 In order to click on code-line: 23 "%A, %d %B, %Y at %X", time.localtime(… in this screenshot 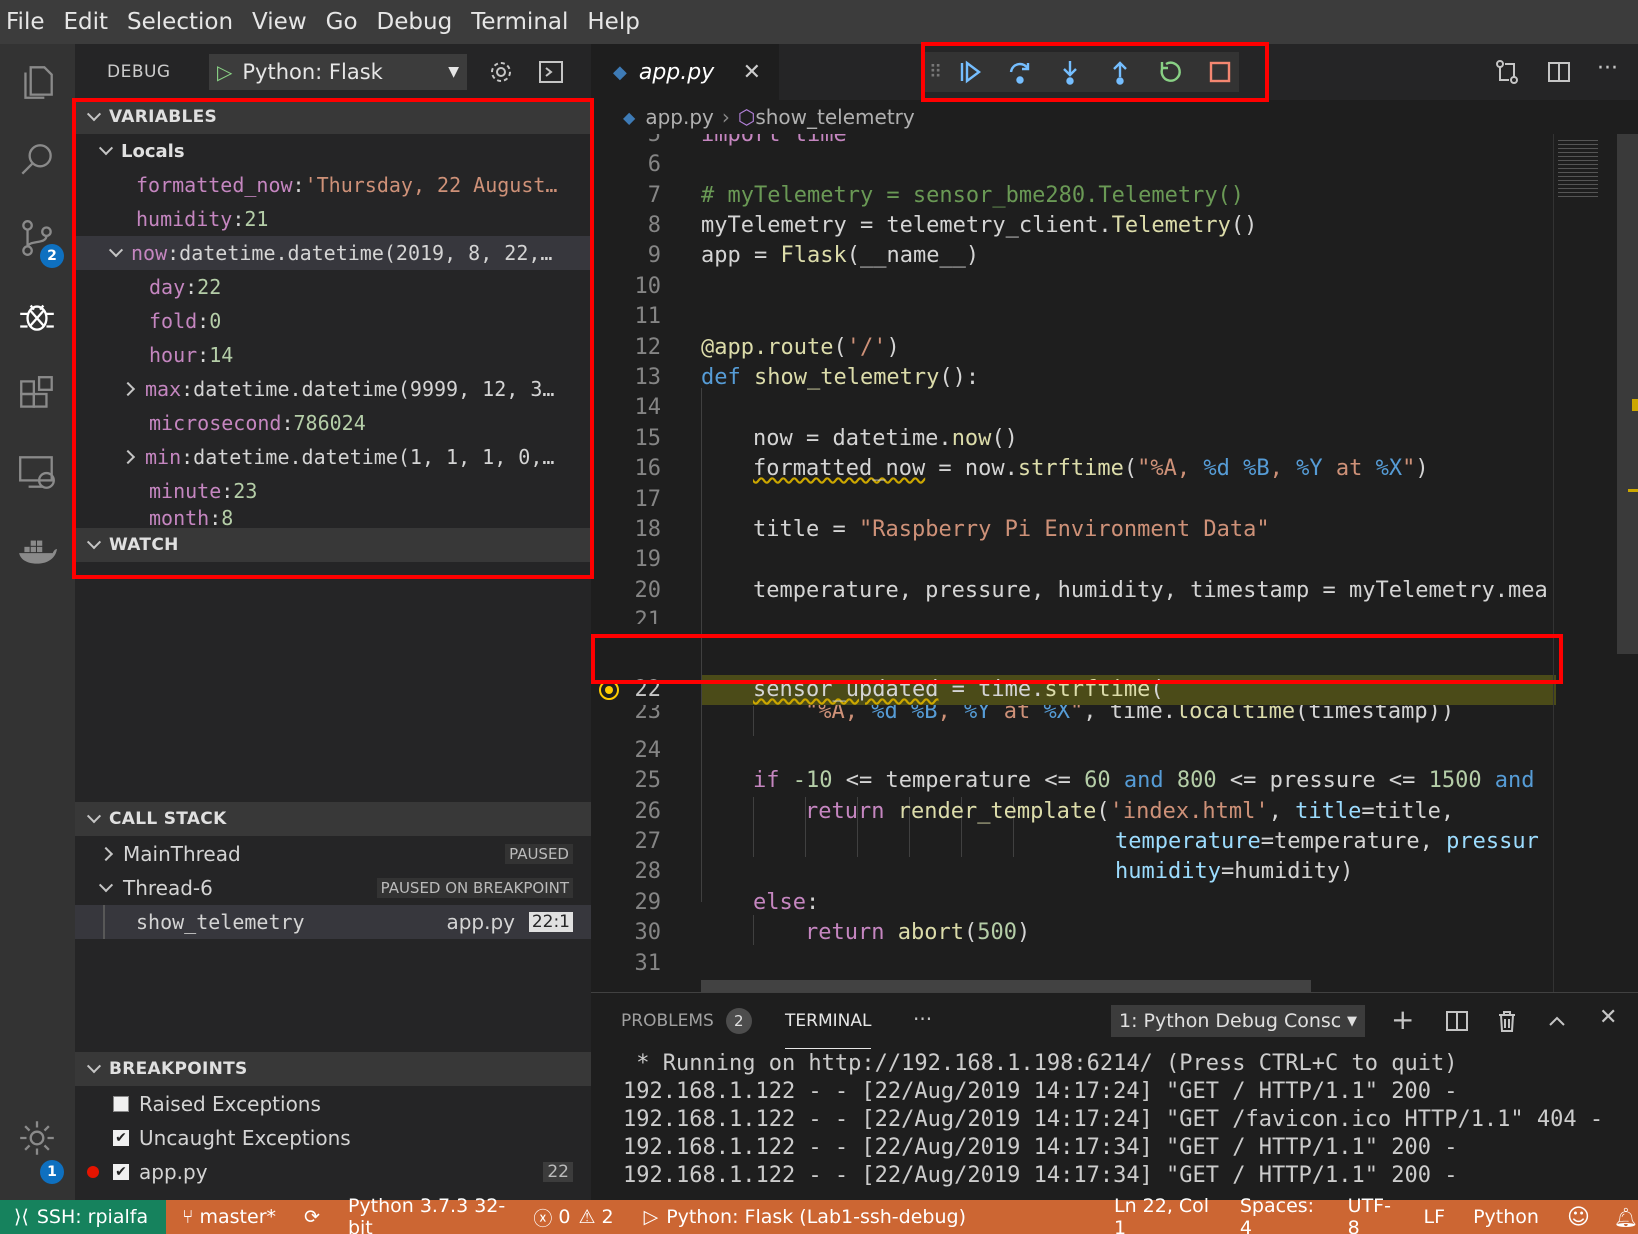, I will do `click(1044, 714)`.